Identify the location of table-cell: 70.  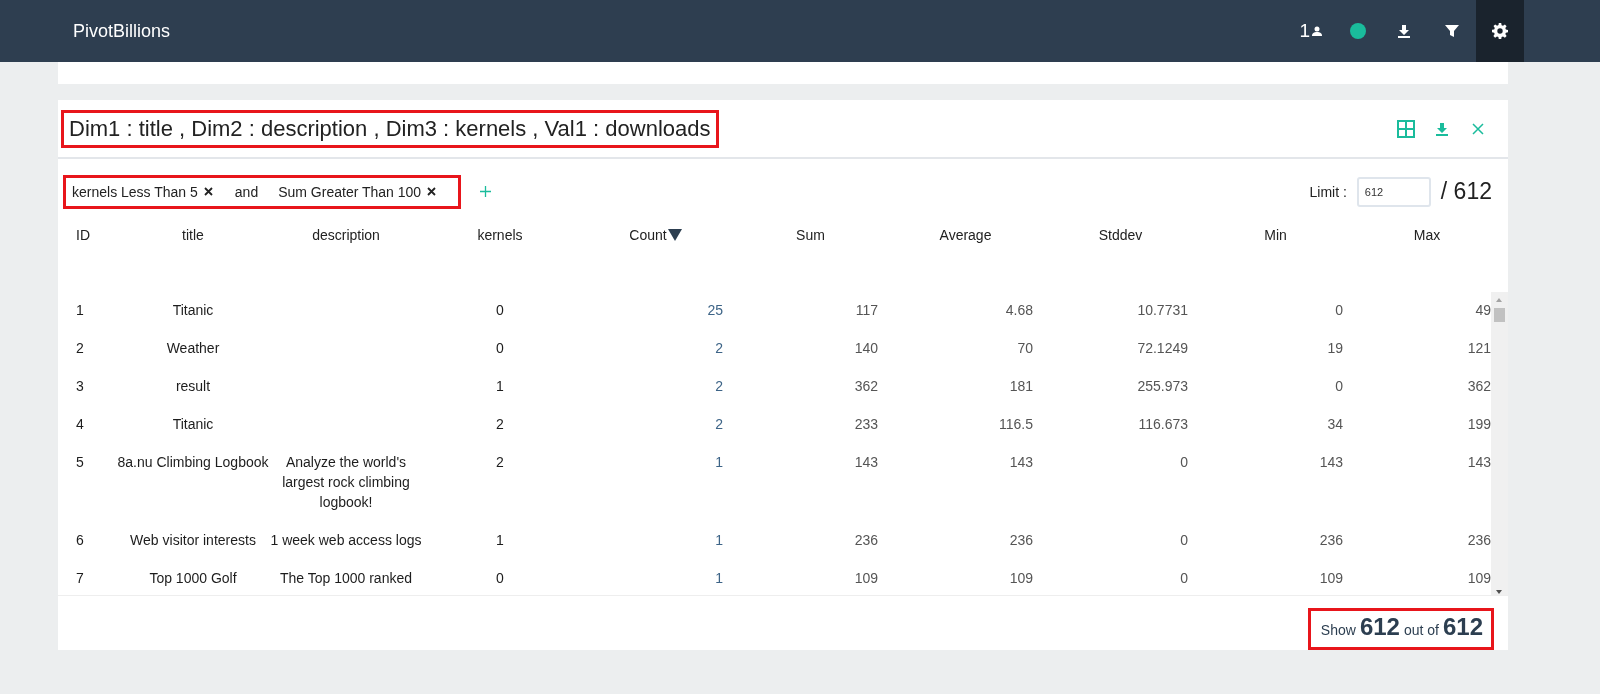
(1025, 347).